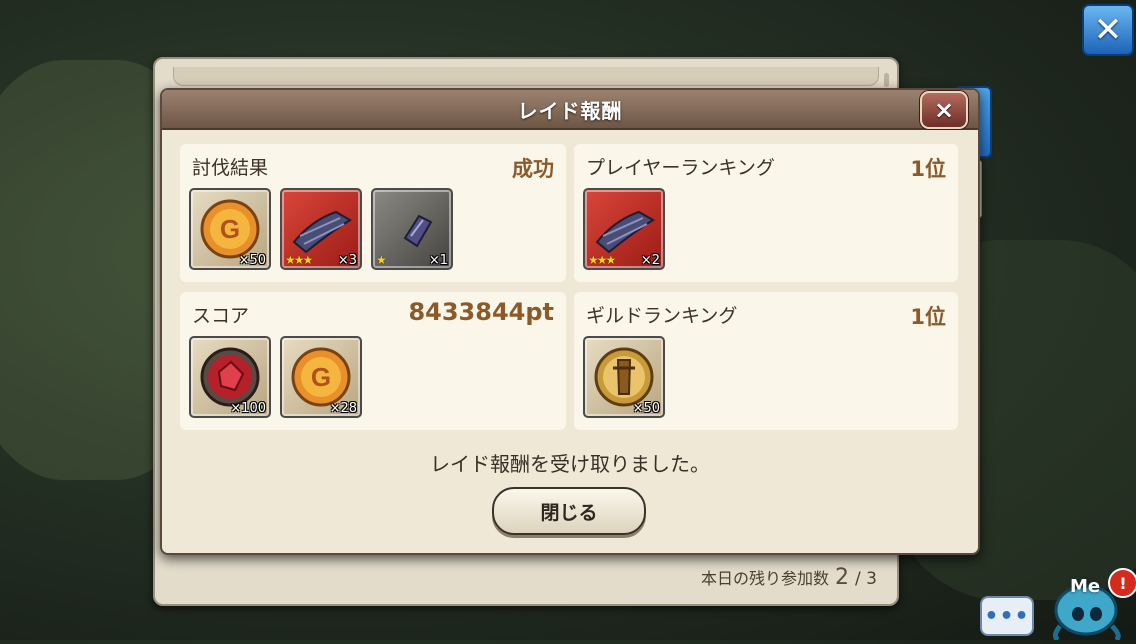 The image size is (1136, 644). What do you see at coordinates (650, 260) in the screenshot?
I see `item-quantity: ×2` at bounding box center [650, 260].